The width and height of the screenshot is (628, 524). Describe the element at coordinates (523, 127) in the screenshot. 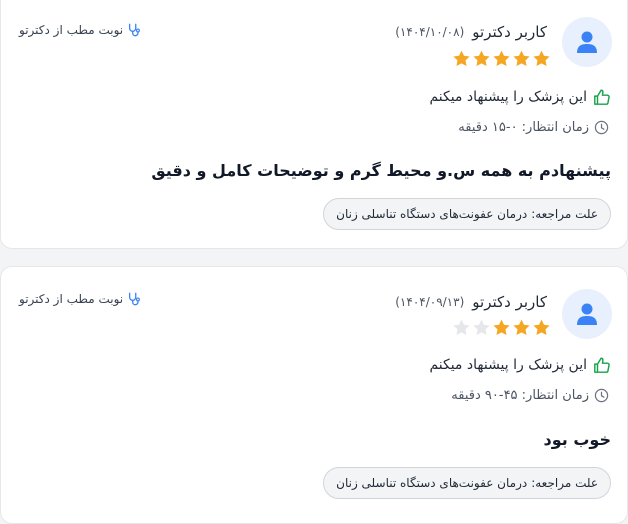

I see `wait-time-text: زمان انتظار: ۰-۱۵ دقیقه` at that location.